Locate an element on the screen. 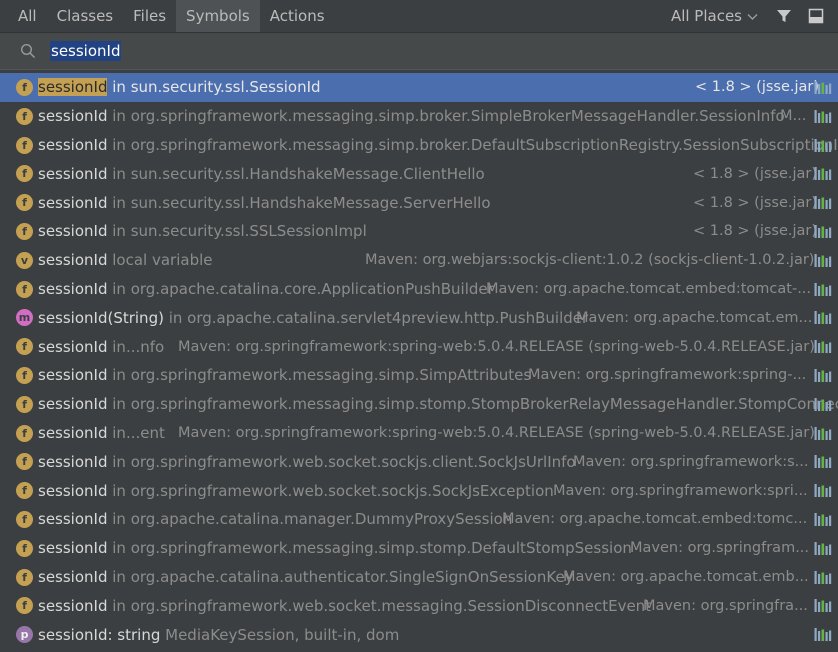 This screenshot has height=652, width=838. result-location: in...nfo is located at coordinates (138, 346).